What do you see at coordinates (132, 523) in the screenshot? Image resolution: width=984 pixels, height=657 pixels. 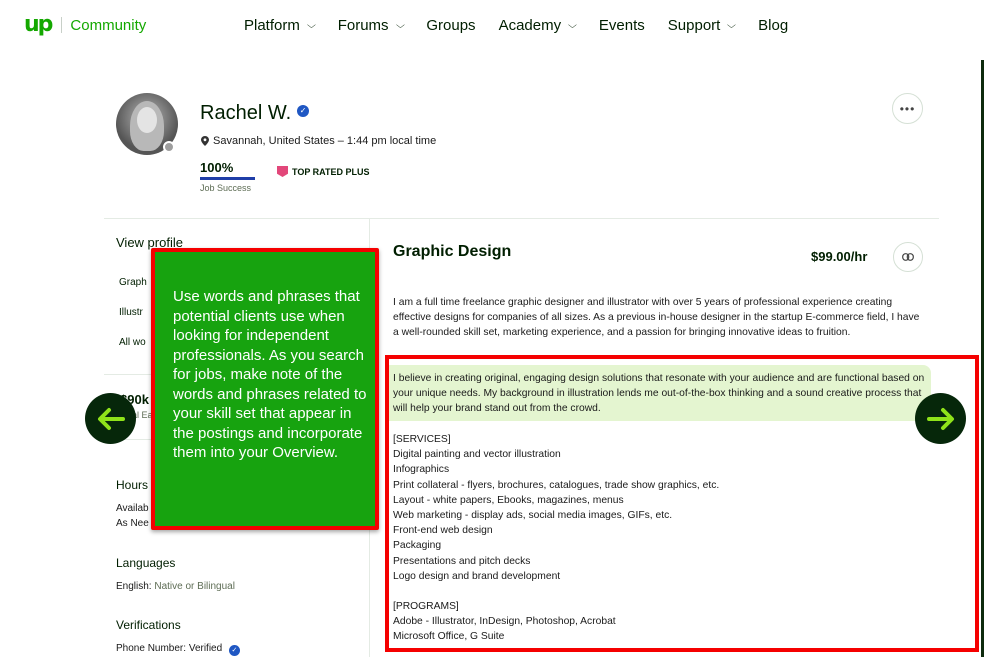 I see `availability-value: As Nee` at bounding box center [132, 523].